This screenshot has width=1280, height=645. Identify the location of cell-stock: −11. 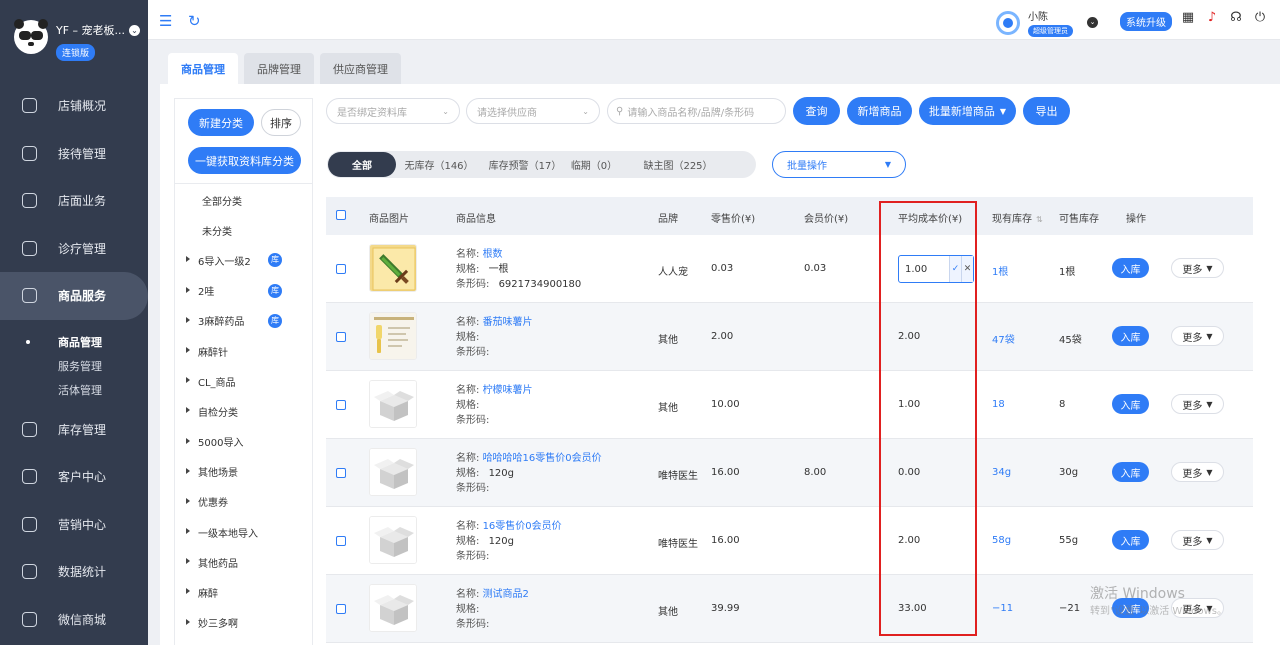
(1002, 608).